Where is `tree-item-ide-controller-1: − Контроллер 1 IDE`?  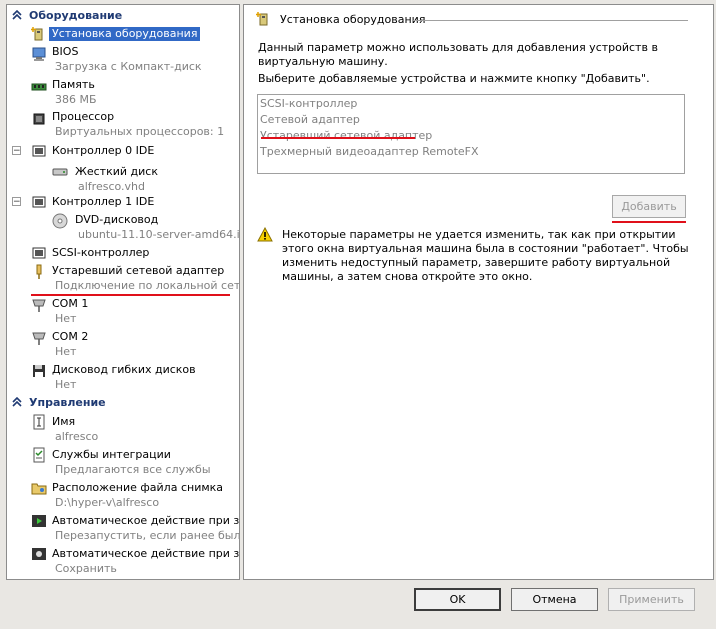 tree-item-ide-controller-1: − Контроллер 1 IDE is located at coordinates (123, 202).